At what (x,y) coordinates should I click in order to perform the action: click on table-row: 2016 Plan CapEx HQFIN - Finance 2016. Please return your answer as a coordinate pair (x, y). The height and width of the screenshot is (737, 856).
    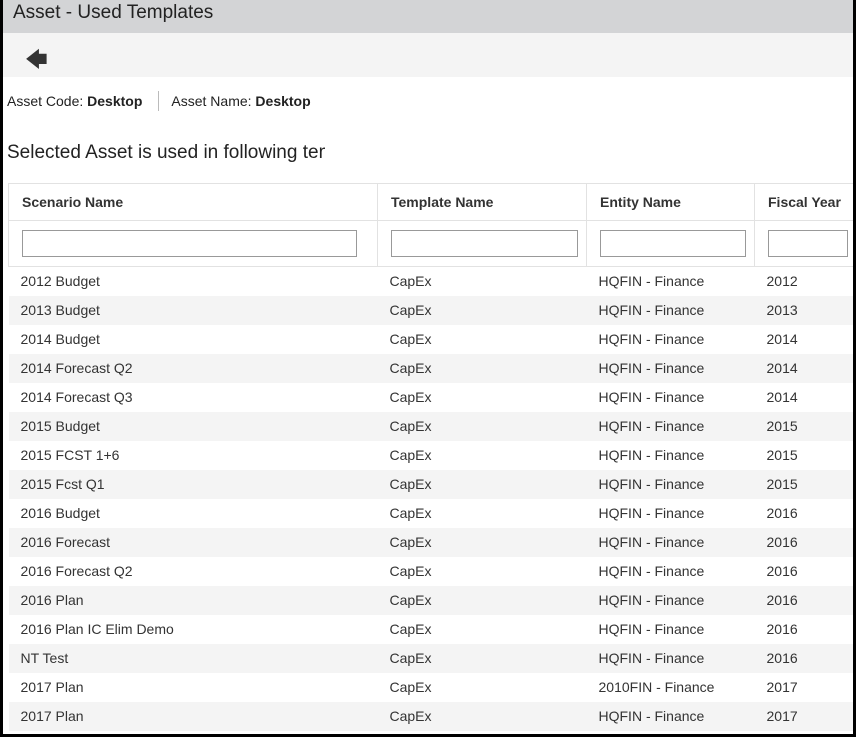
    Looking at the image, I should click on (430, 600).